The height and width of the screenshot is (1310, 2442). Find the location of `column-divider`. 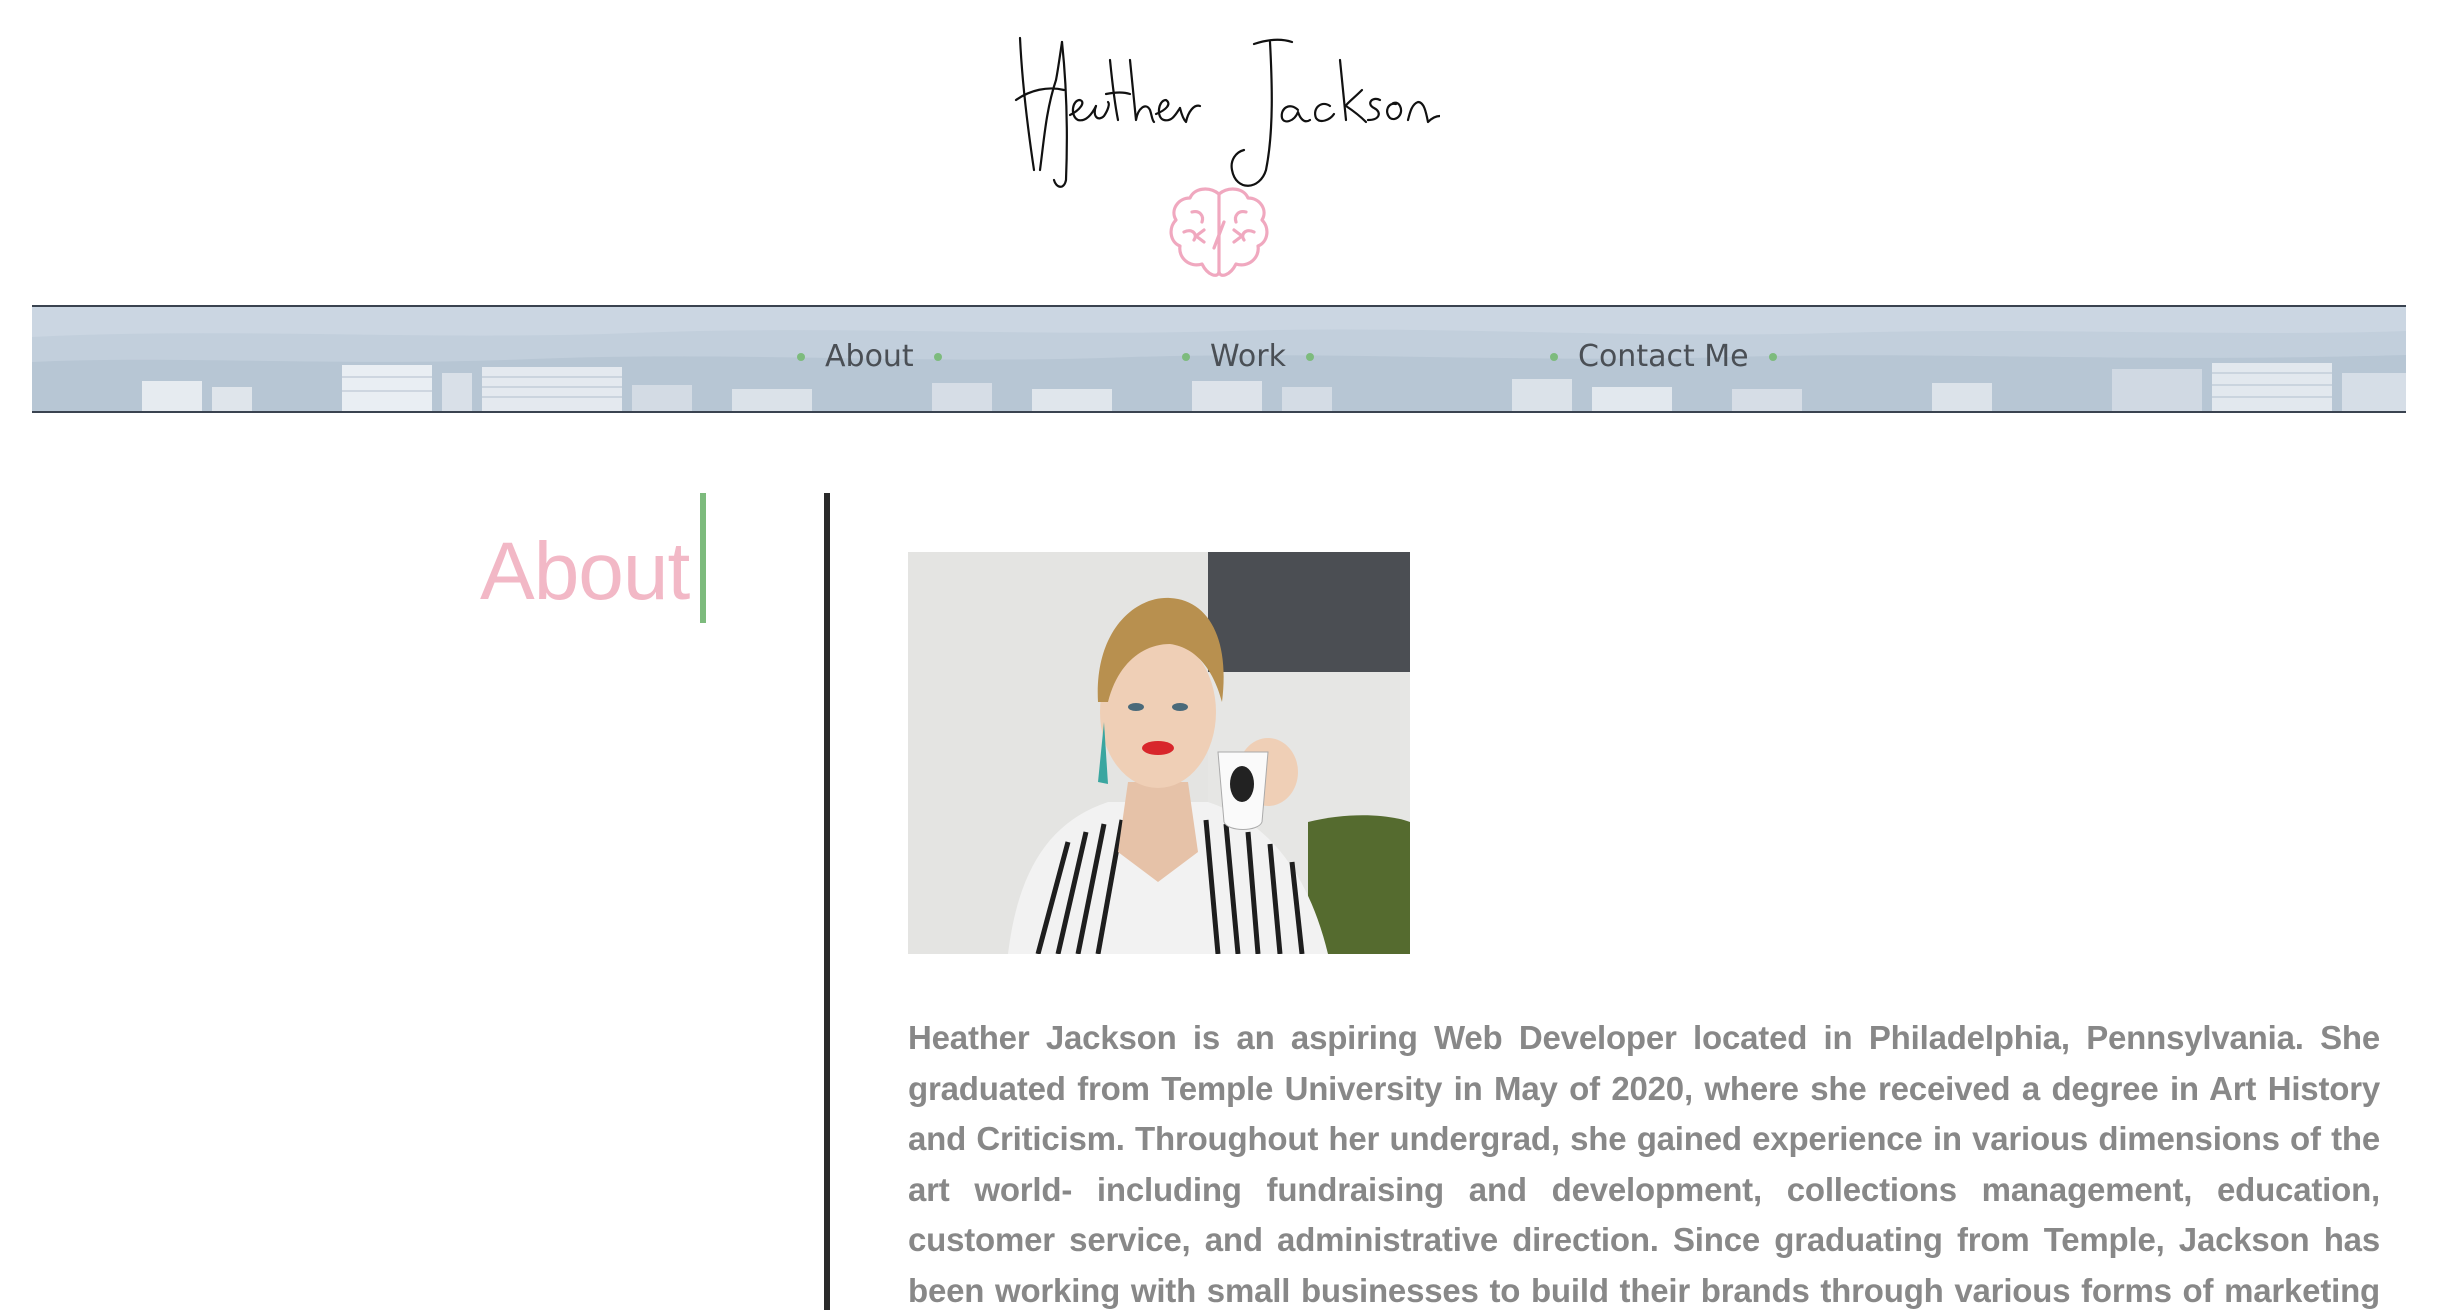

column-divider is located at coordinates (827, 901).